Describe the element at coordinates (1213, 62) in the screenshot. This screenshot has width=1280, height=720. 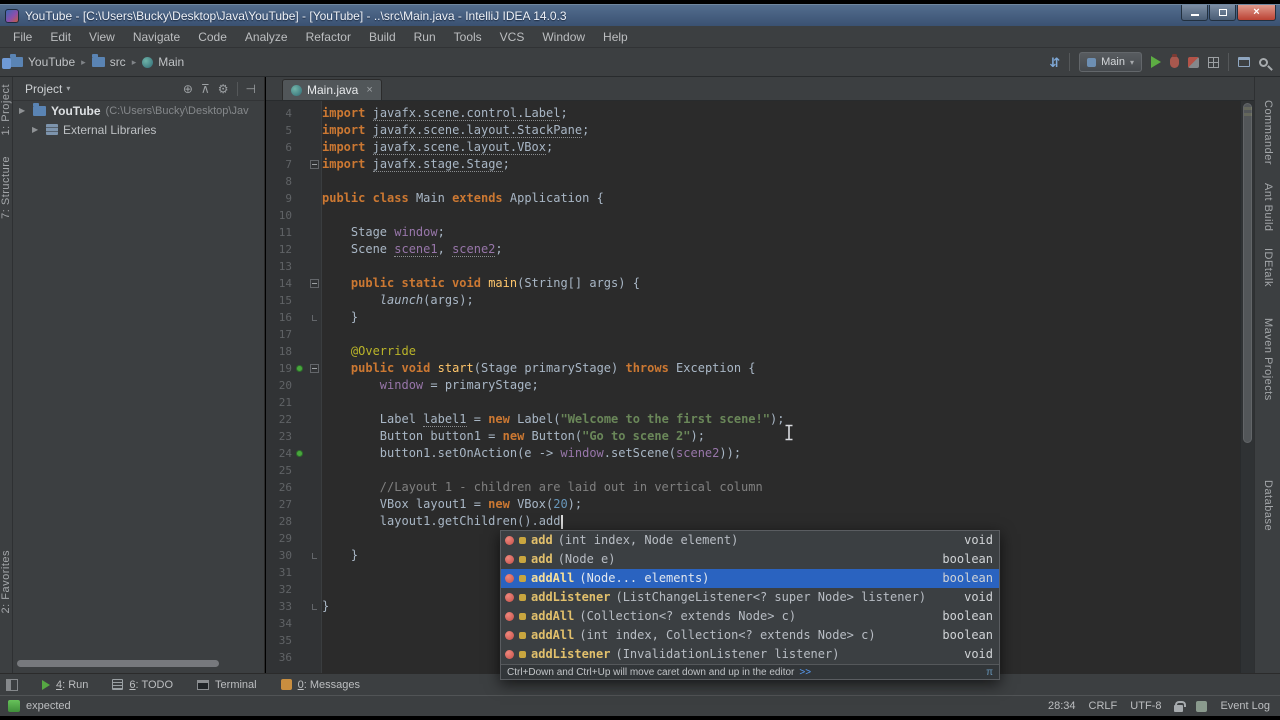
I see `app-components-button` at that location.